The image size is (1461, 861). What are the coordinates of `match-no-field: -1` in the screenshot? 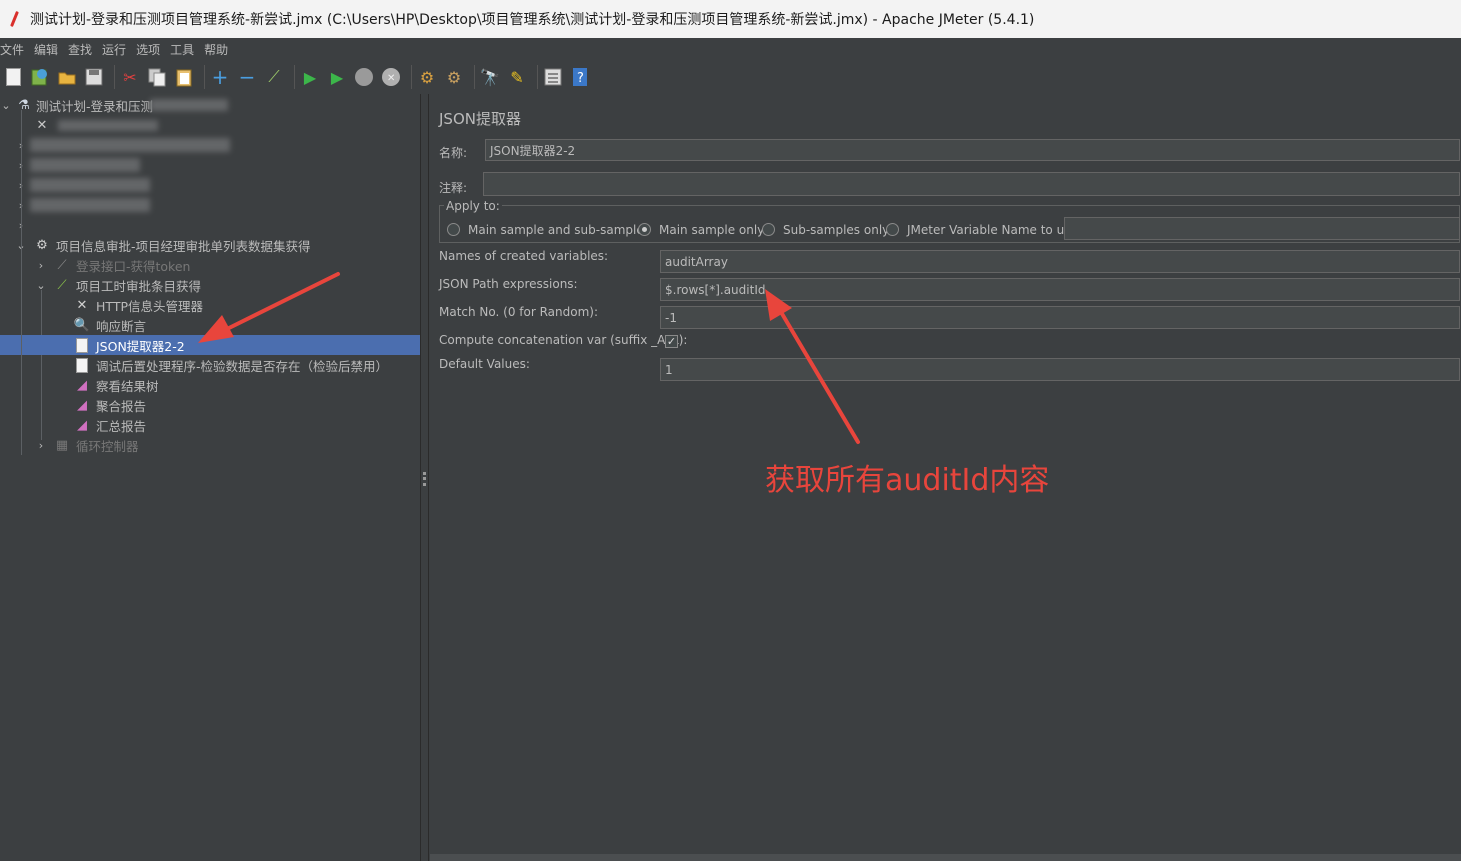 It's located at (1060, 317).